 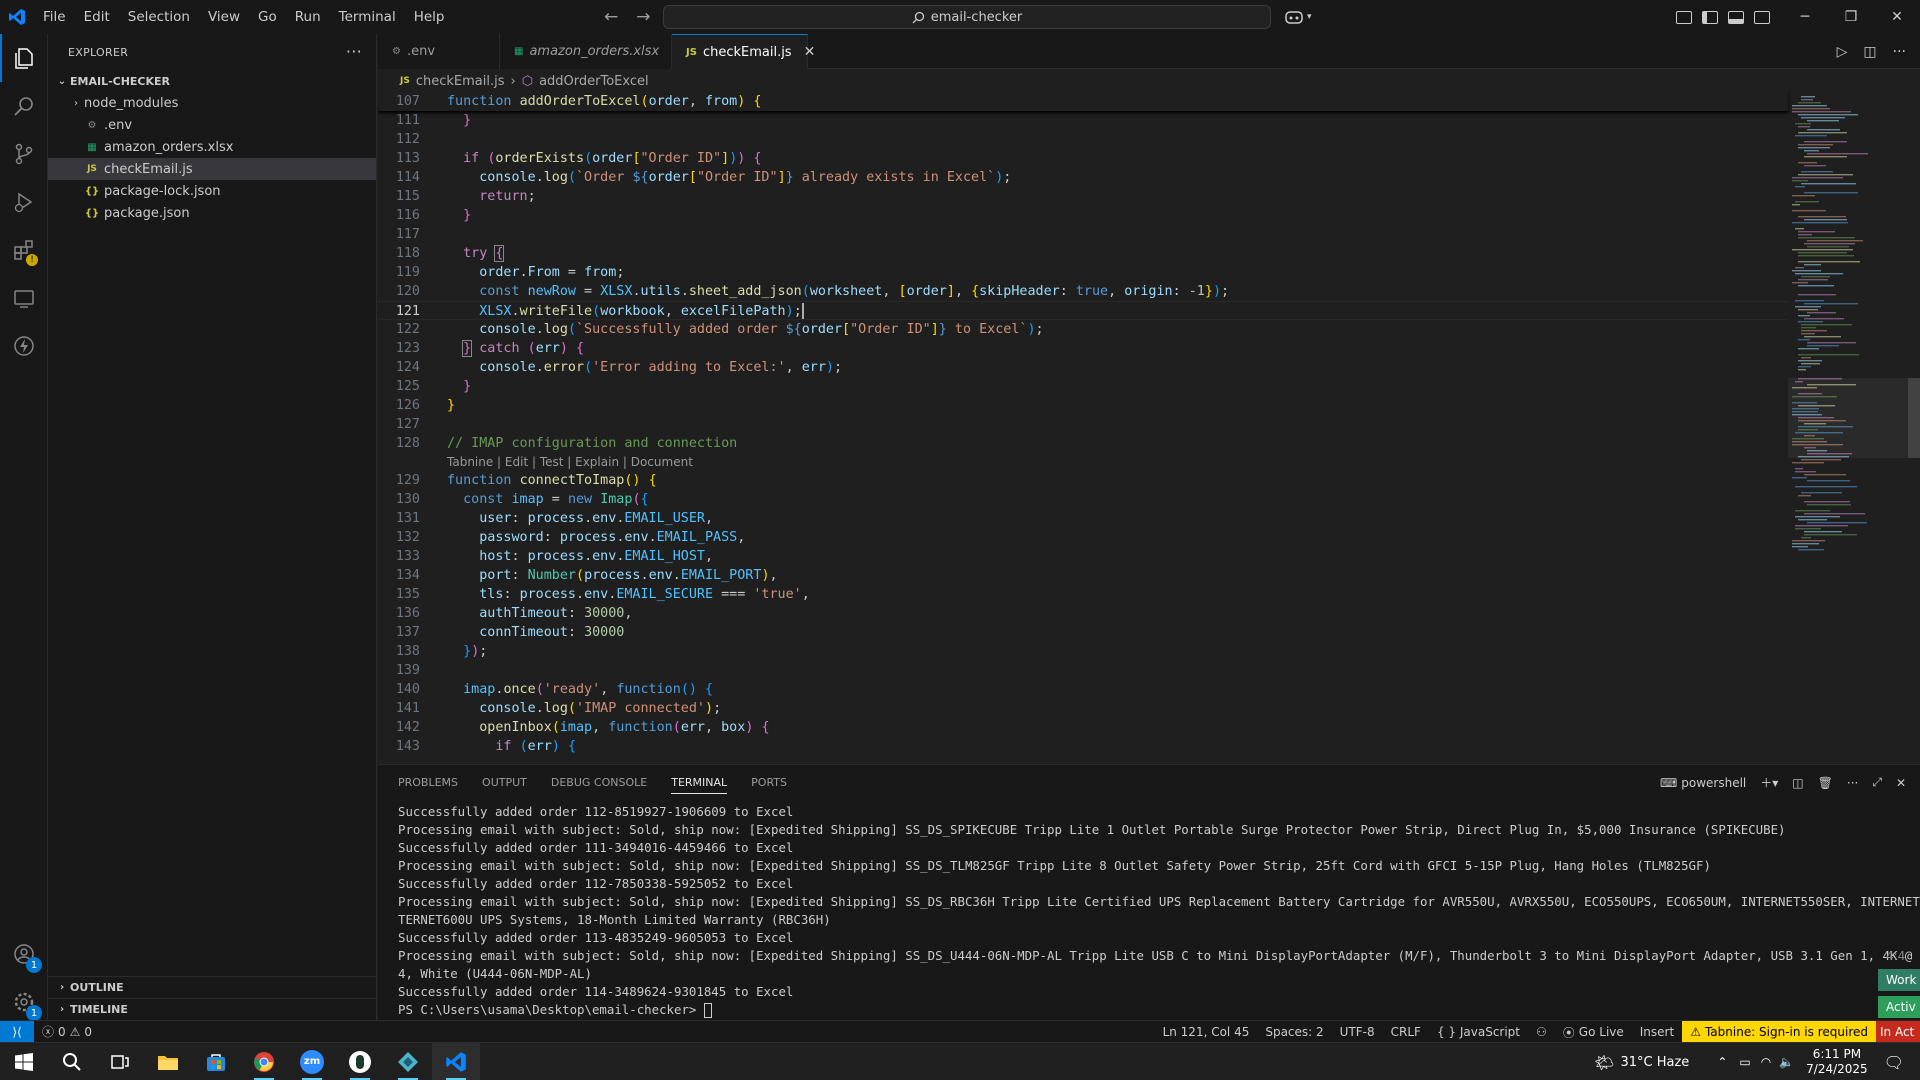 I want to click on close-window-icon: ✕, so click(x=1897, y=17).